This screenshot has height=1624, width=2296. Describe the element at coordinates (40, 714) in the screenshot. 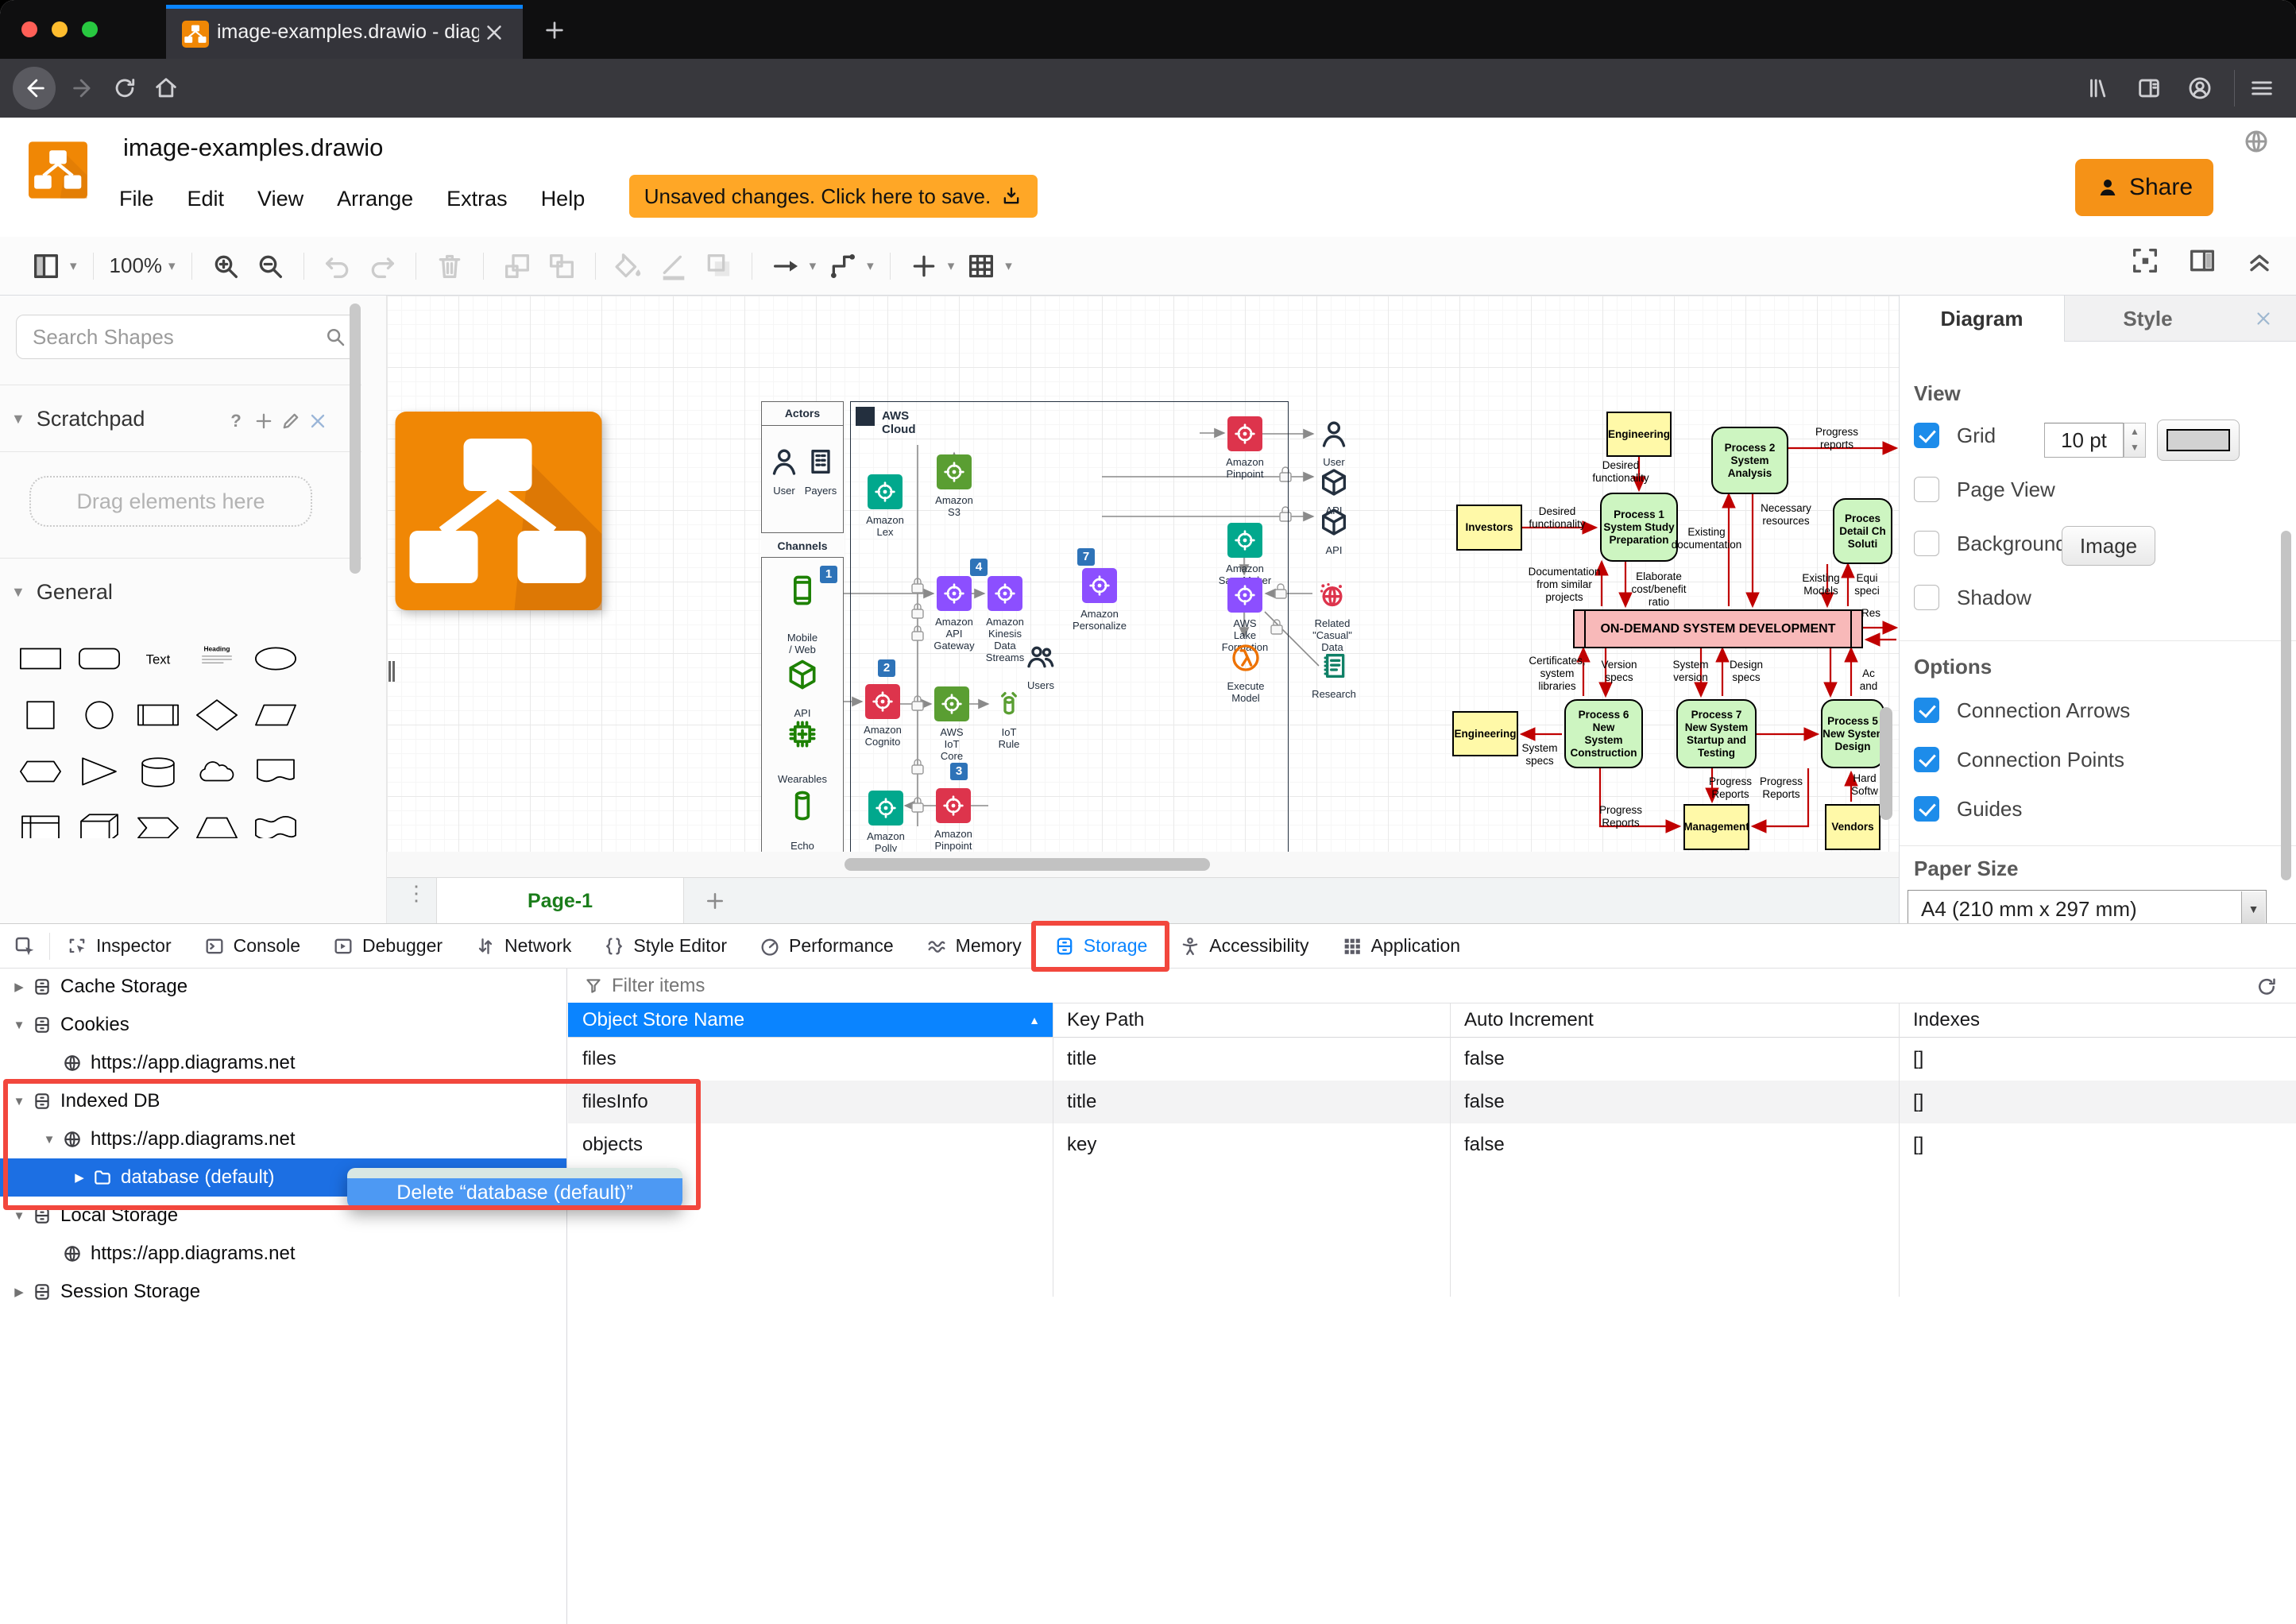

I see `shape-square` at that location.